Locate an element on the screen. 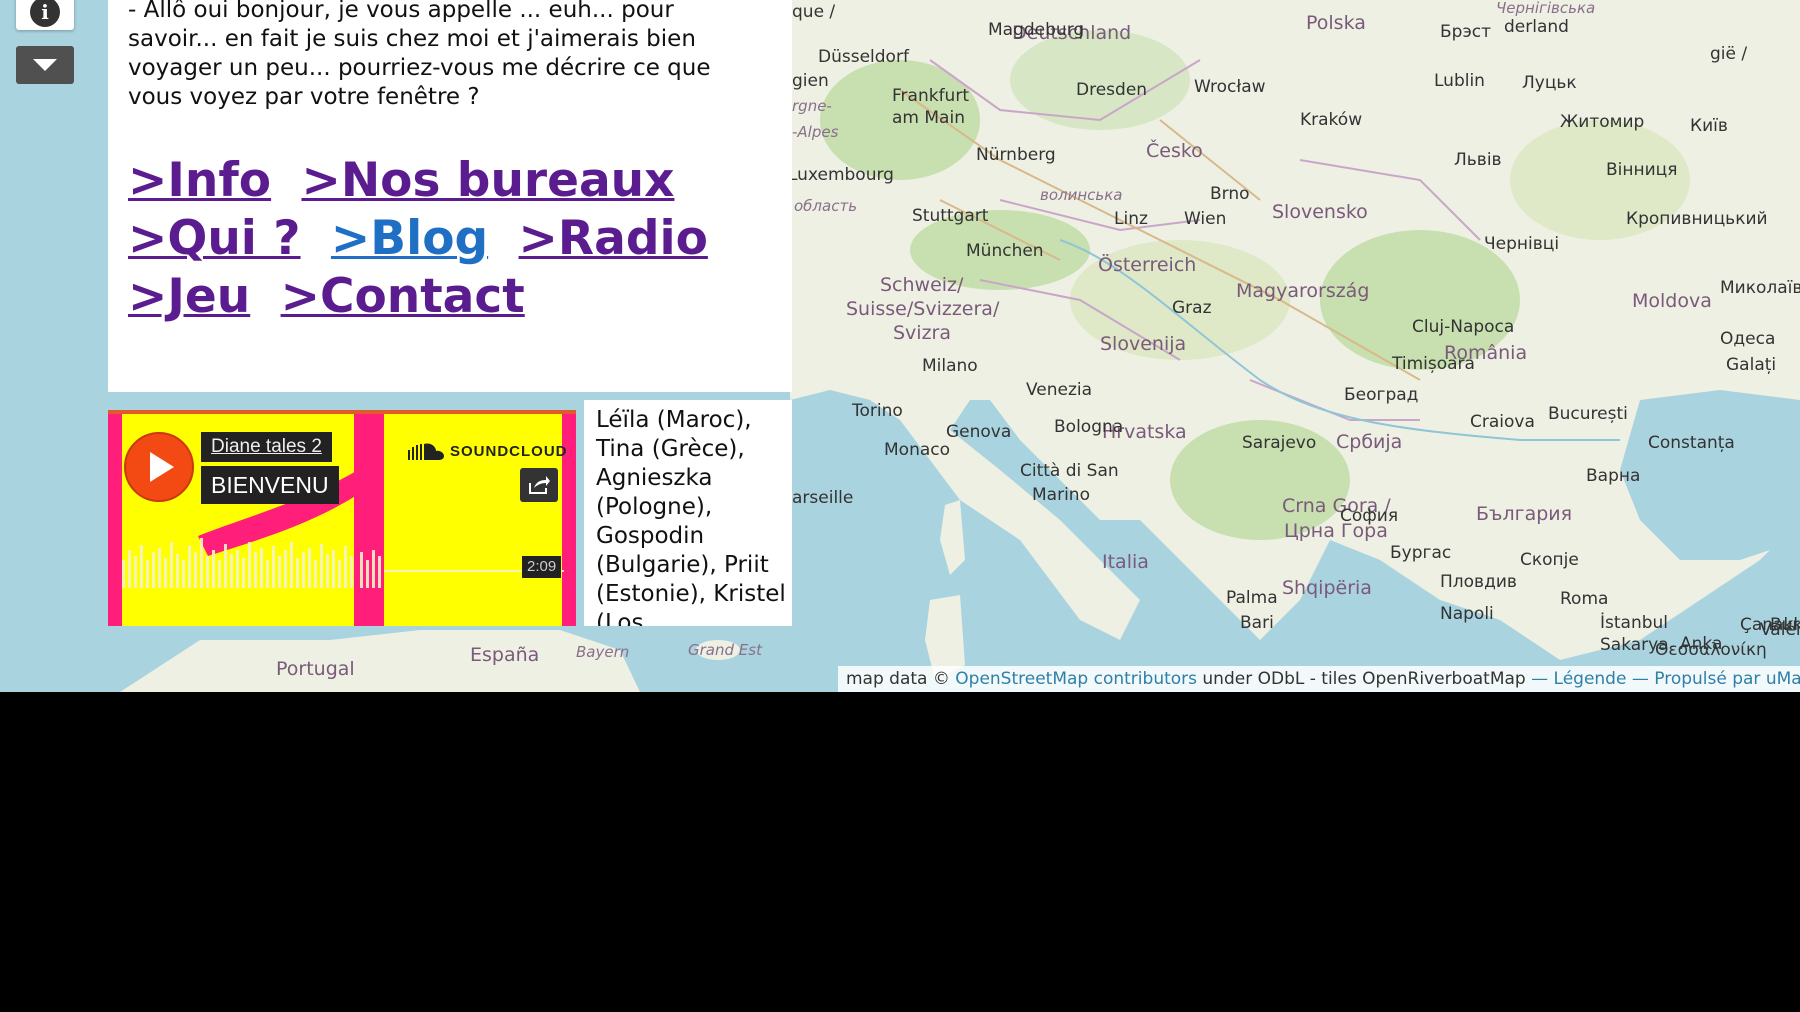  map-label-country: Србија is located at coordinates (1369, 442).